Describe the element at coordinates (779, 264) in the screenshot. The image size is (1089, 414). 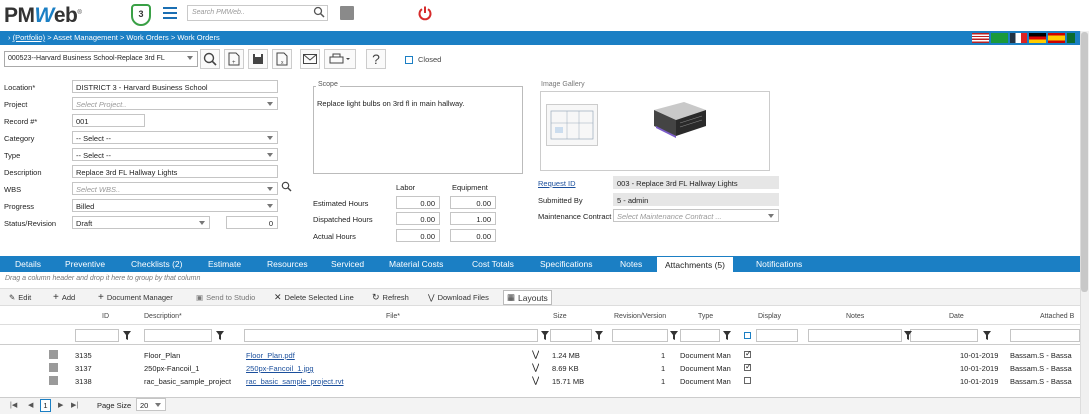
I see `tab-notifications: Notifications` at that location.